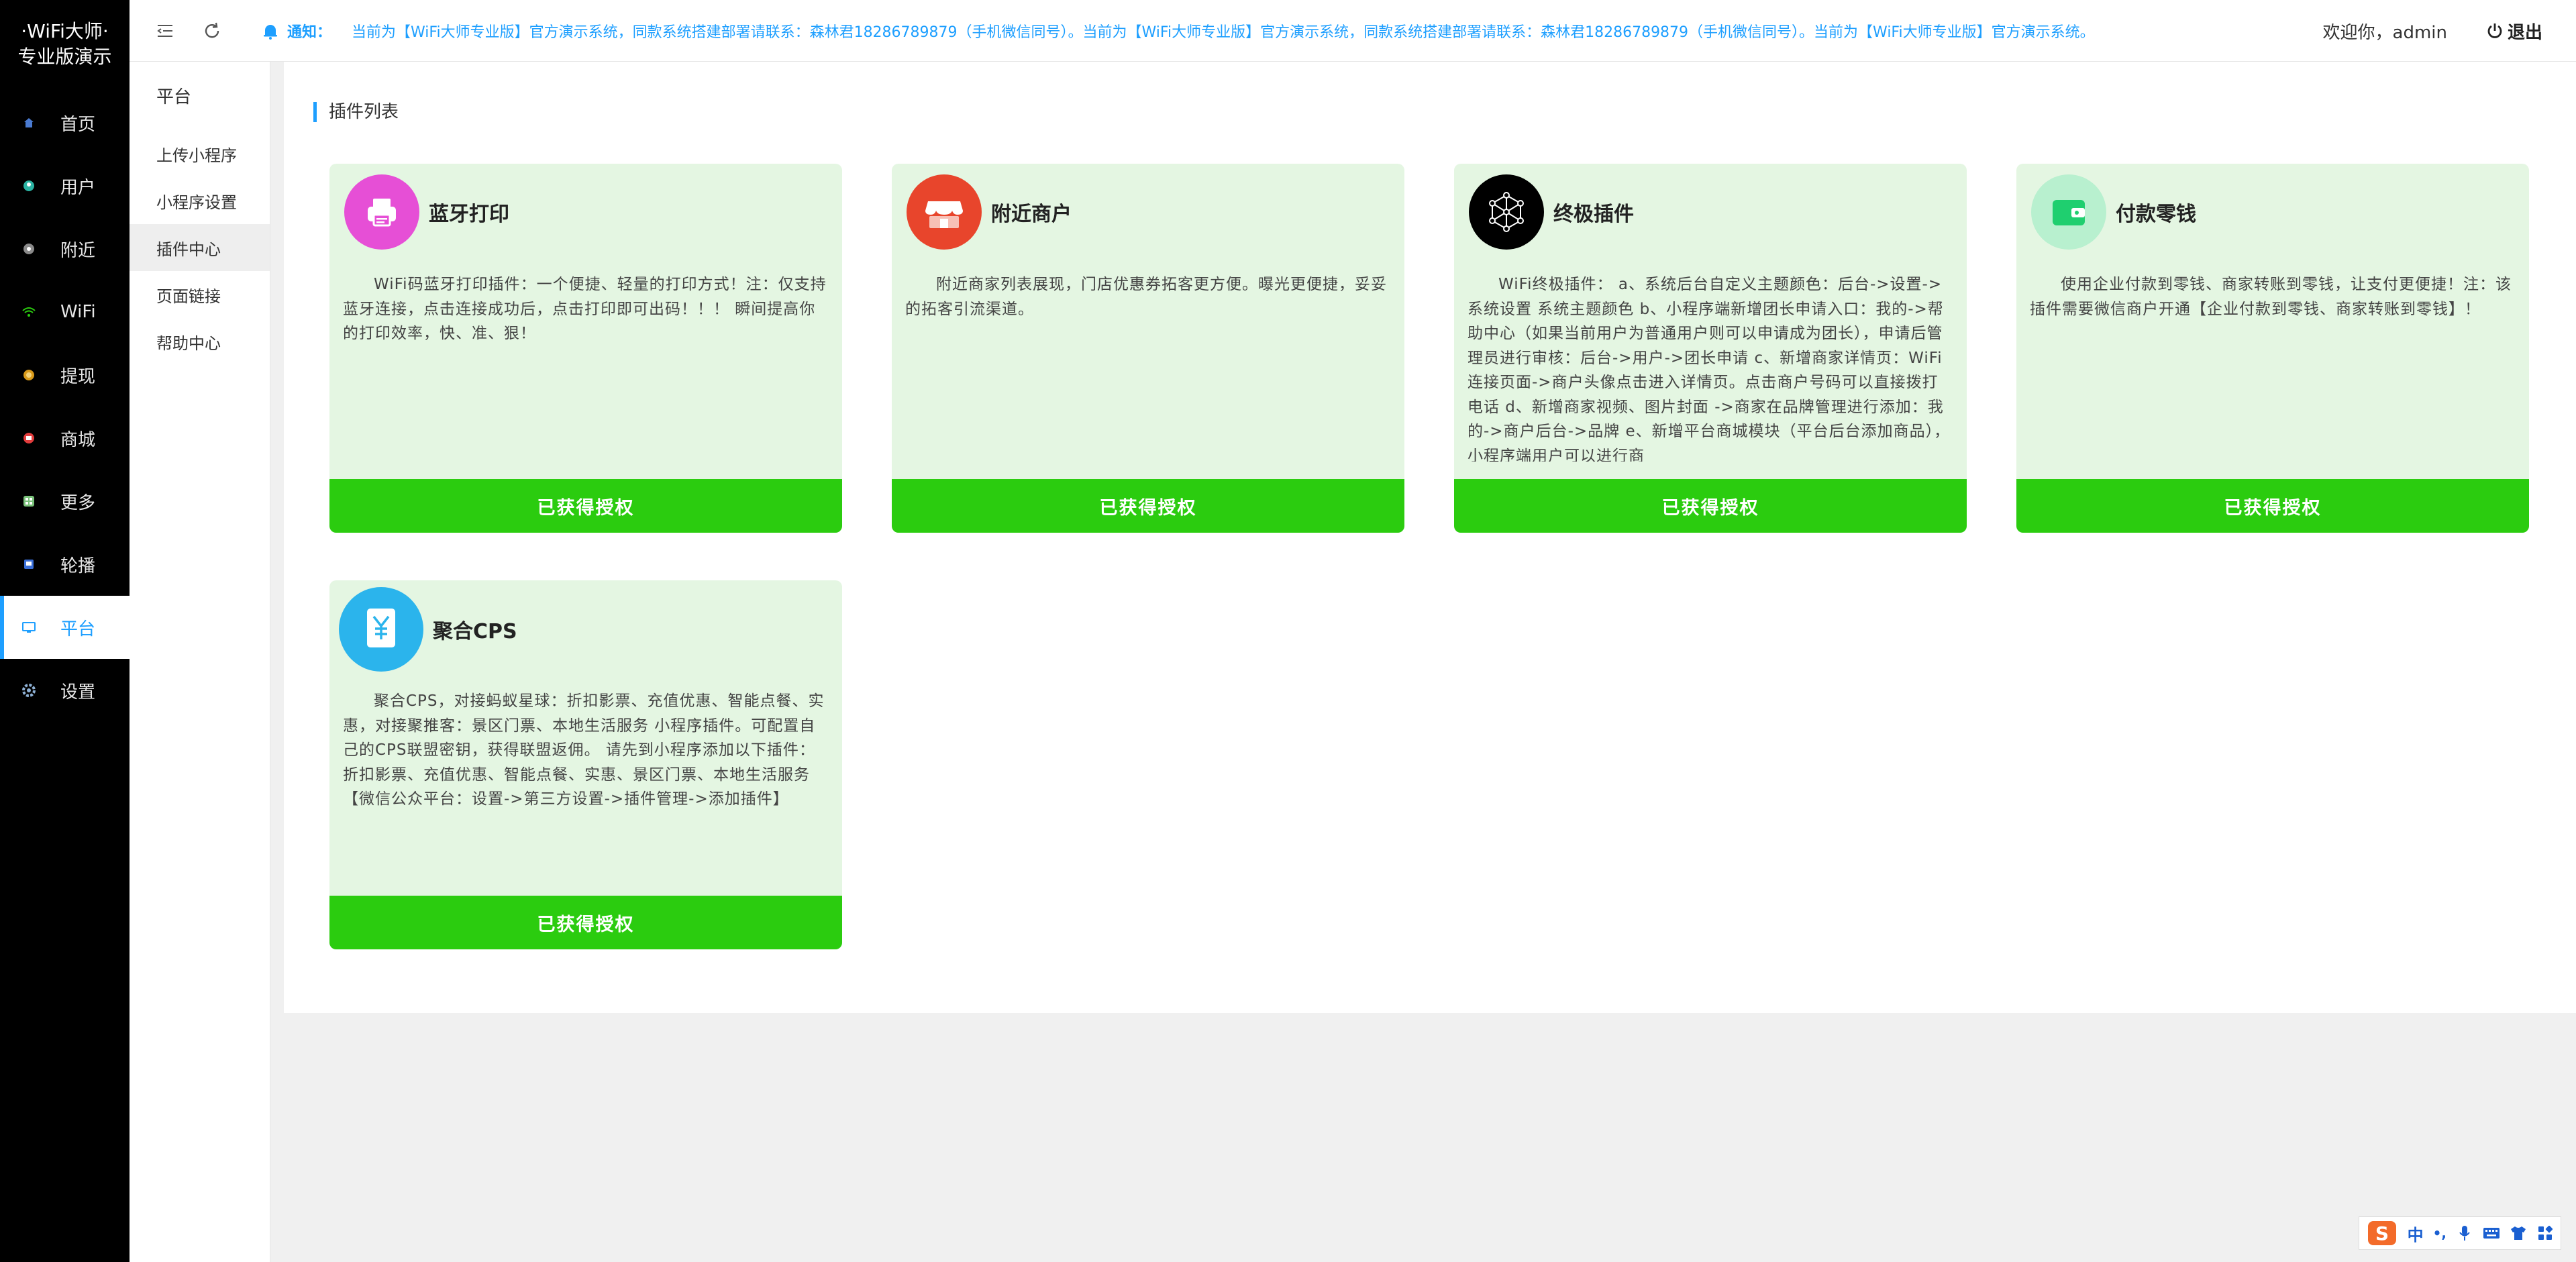 The width and height of the screenshot is (2576, 1262). What do you see at coordinates (426, 212) in the screenshot?
I see `card-header: 蓝牙打印` at bounding box center [426, 212].